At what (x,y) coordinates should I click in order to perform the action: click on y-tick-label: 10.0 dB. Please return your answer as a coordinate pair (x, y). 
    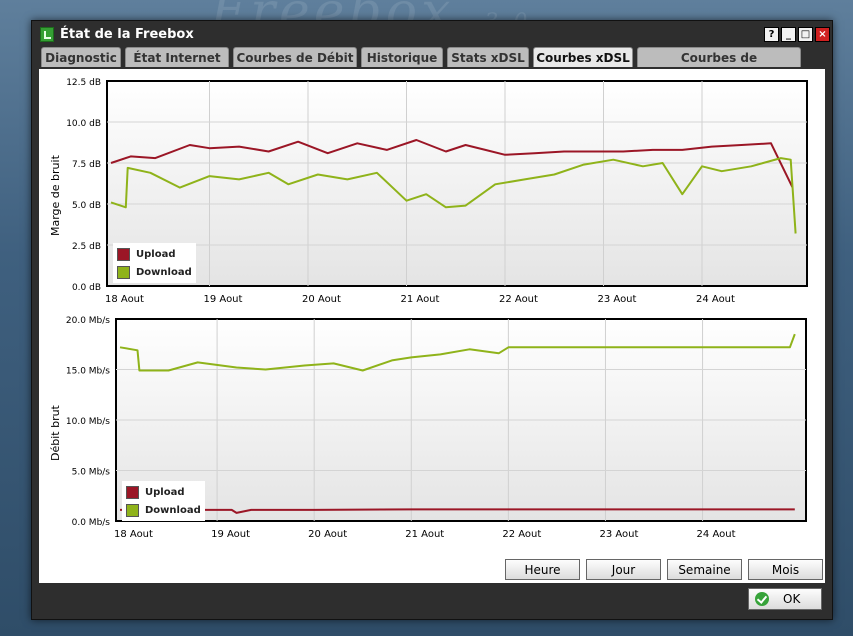
    Looking at the image, I should click on (83, 124).